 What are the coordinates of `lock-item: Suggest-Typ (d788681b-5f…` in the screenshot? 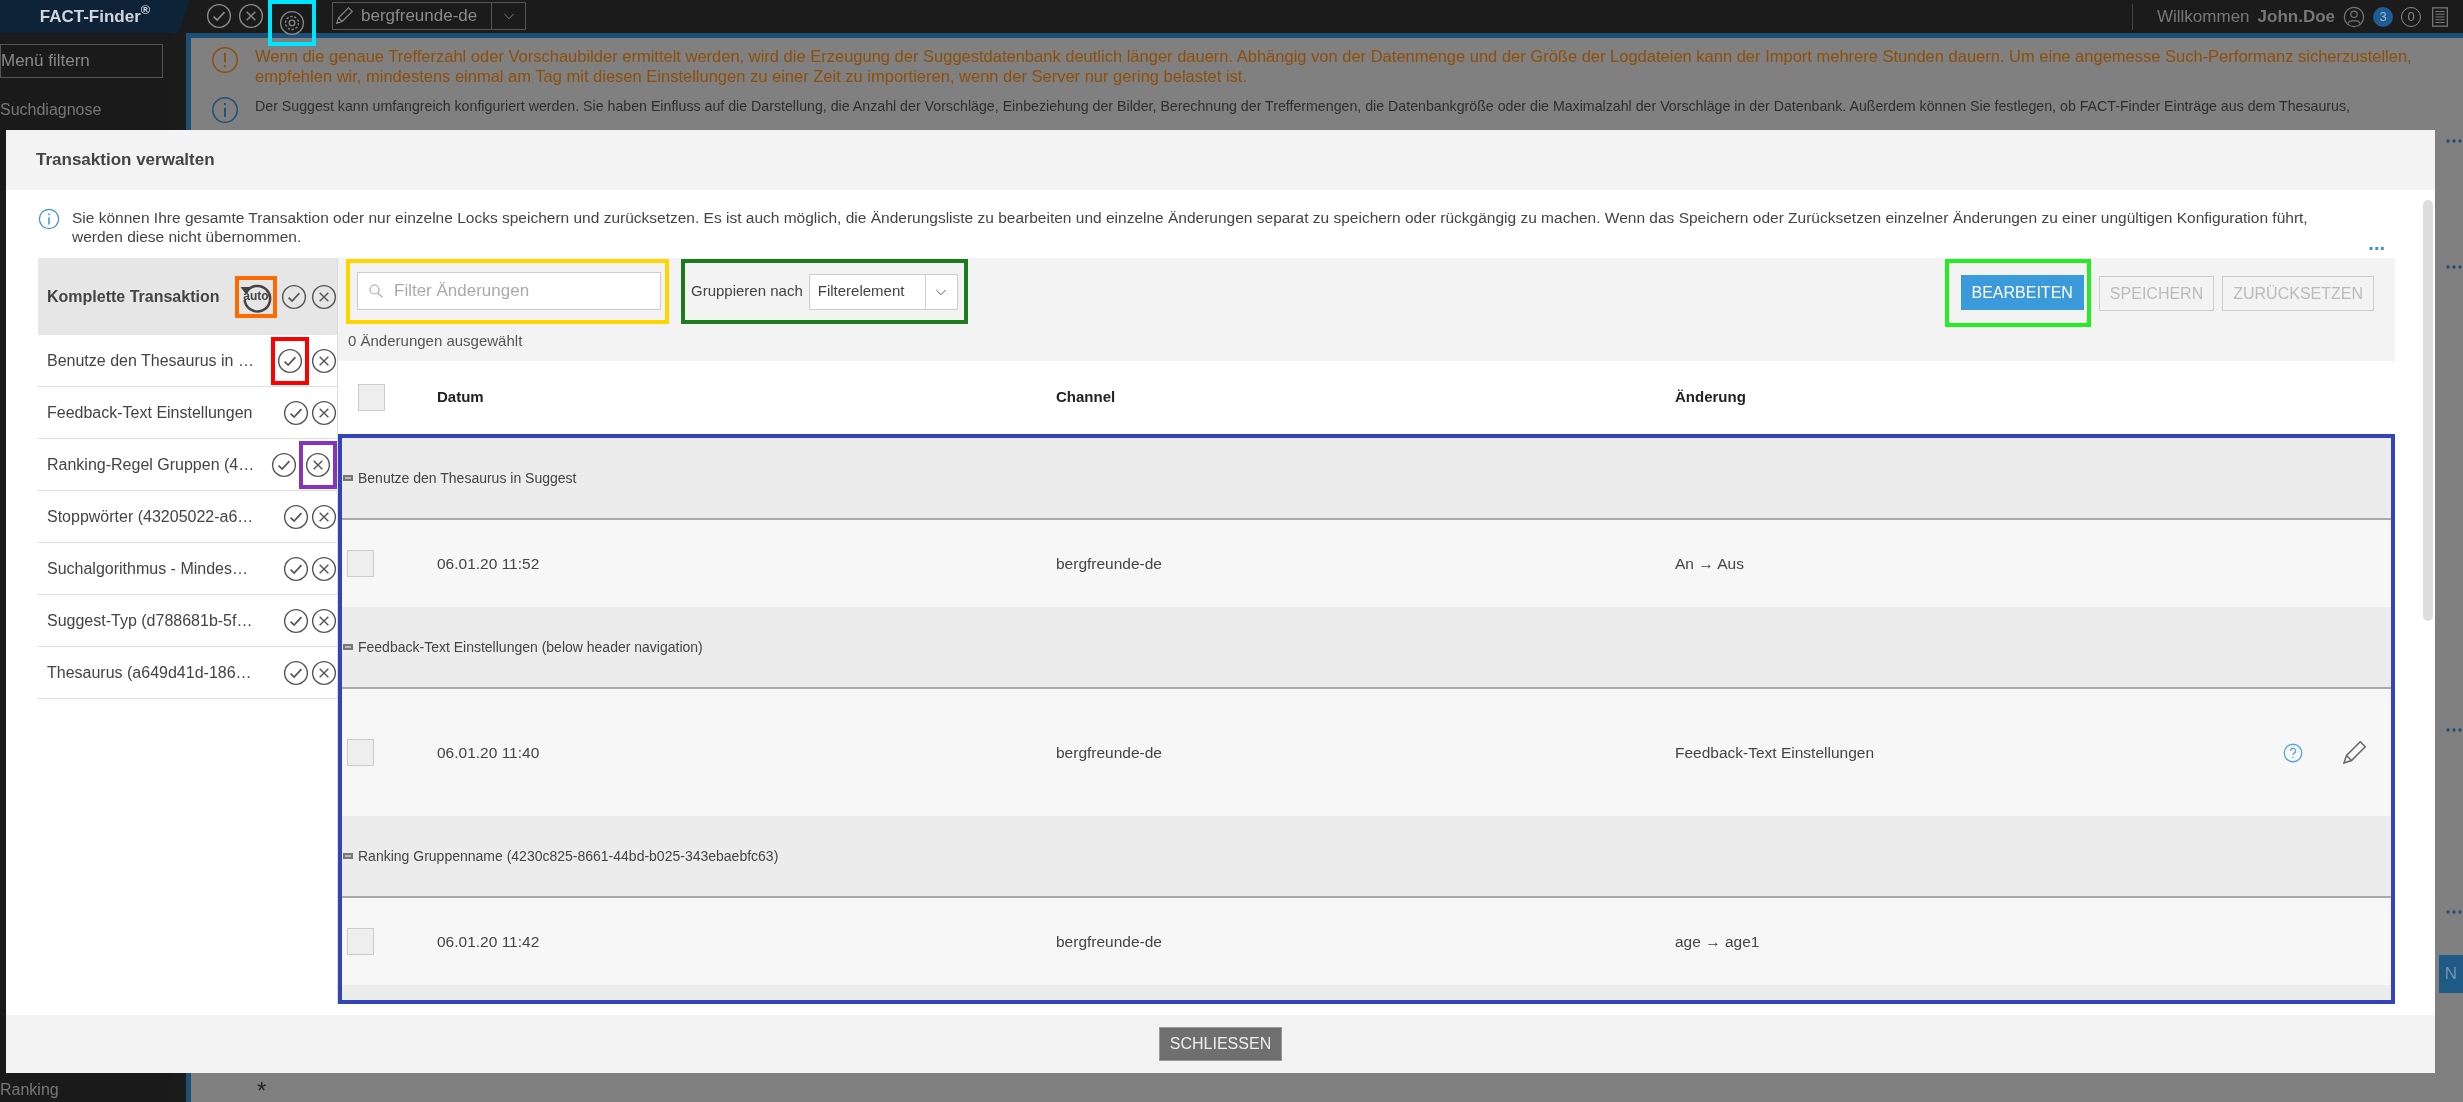 It's located at (164, 620).